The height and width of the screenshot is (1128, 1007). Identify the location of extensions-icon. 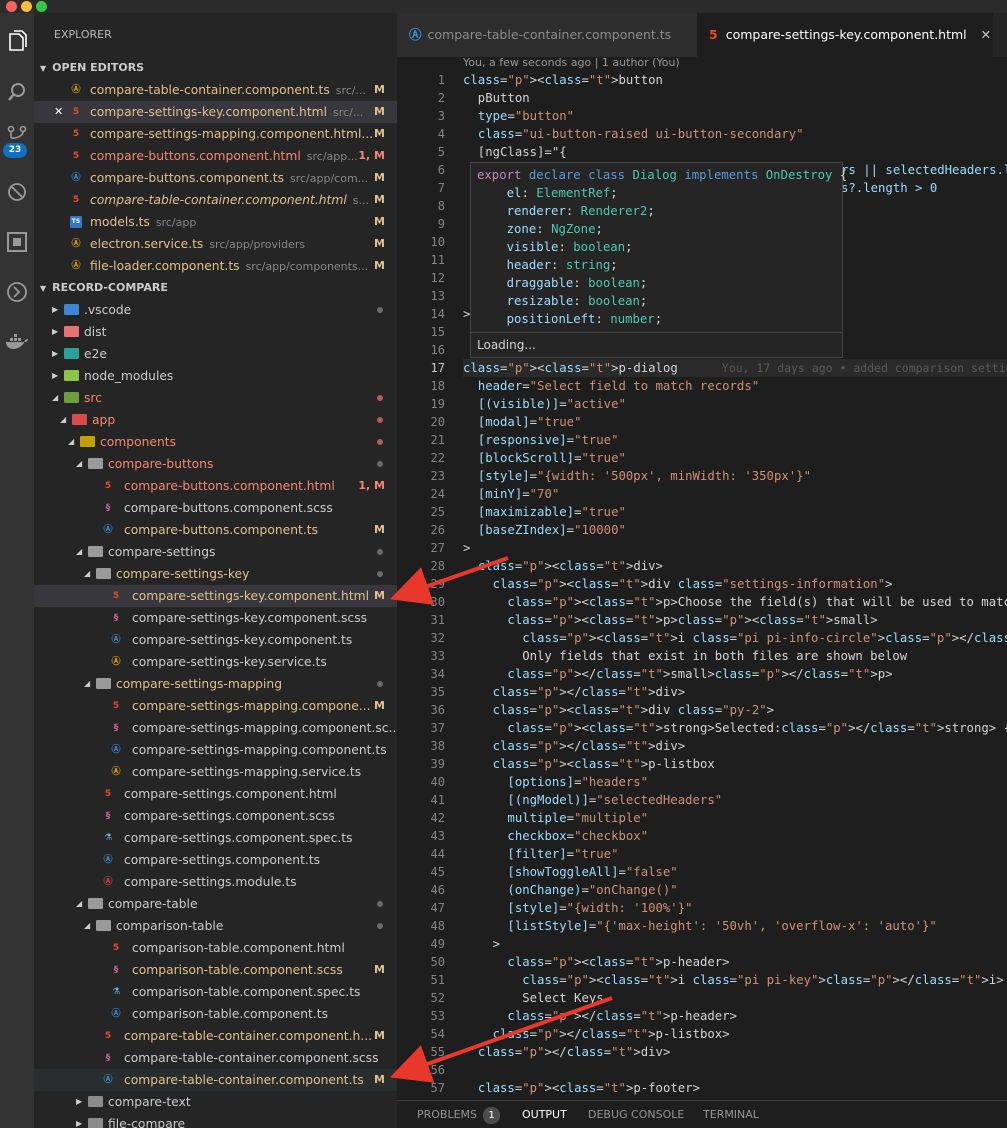
(17, 242).